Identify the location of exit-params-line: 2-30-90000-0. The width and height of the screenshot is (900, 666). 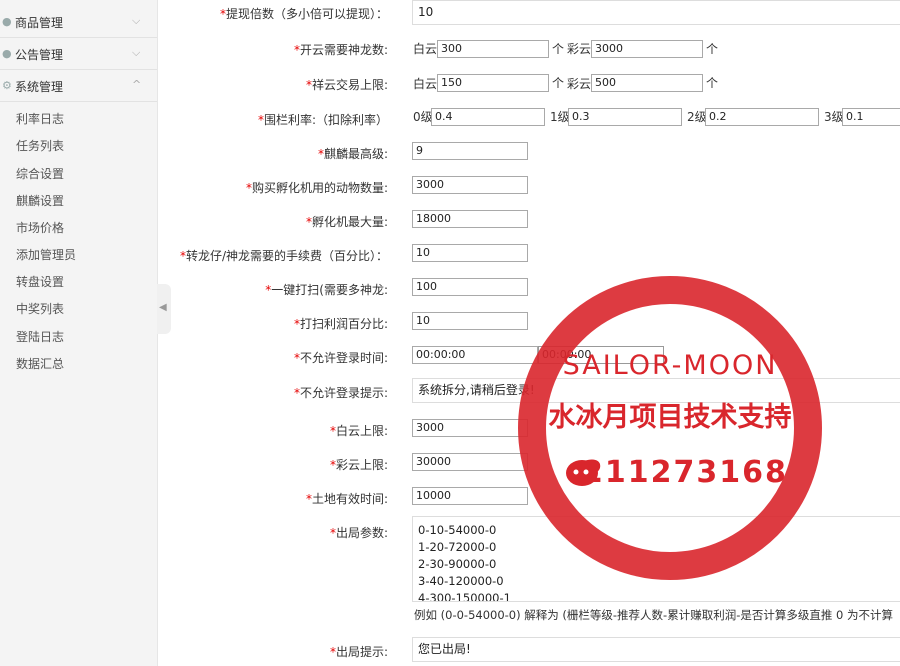
(457, 564).